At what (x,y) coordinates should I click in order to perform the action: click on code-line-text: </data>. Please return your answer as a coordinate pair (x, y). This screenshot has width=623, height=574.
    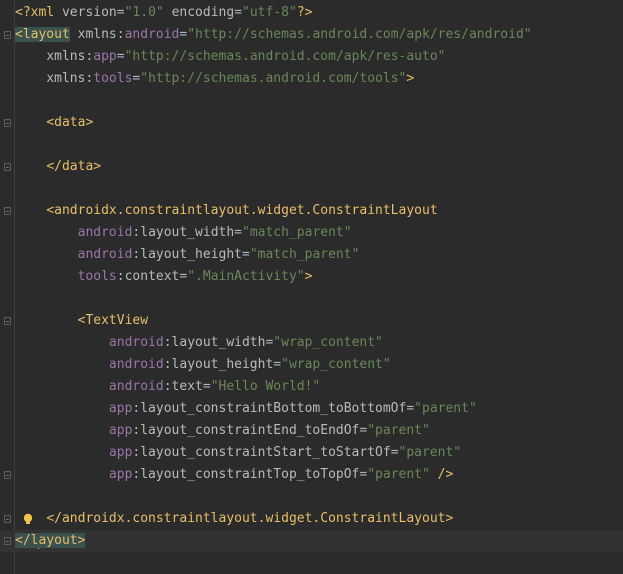
    Looking at the image, I should click on (58, 167).